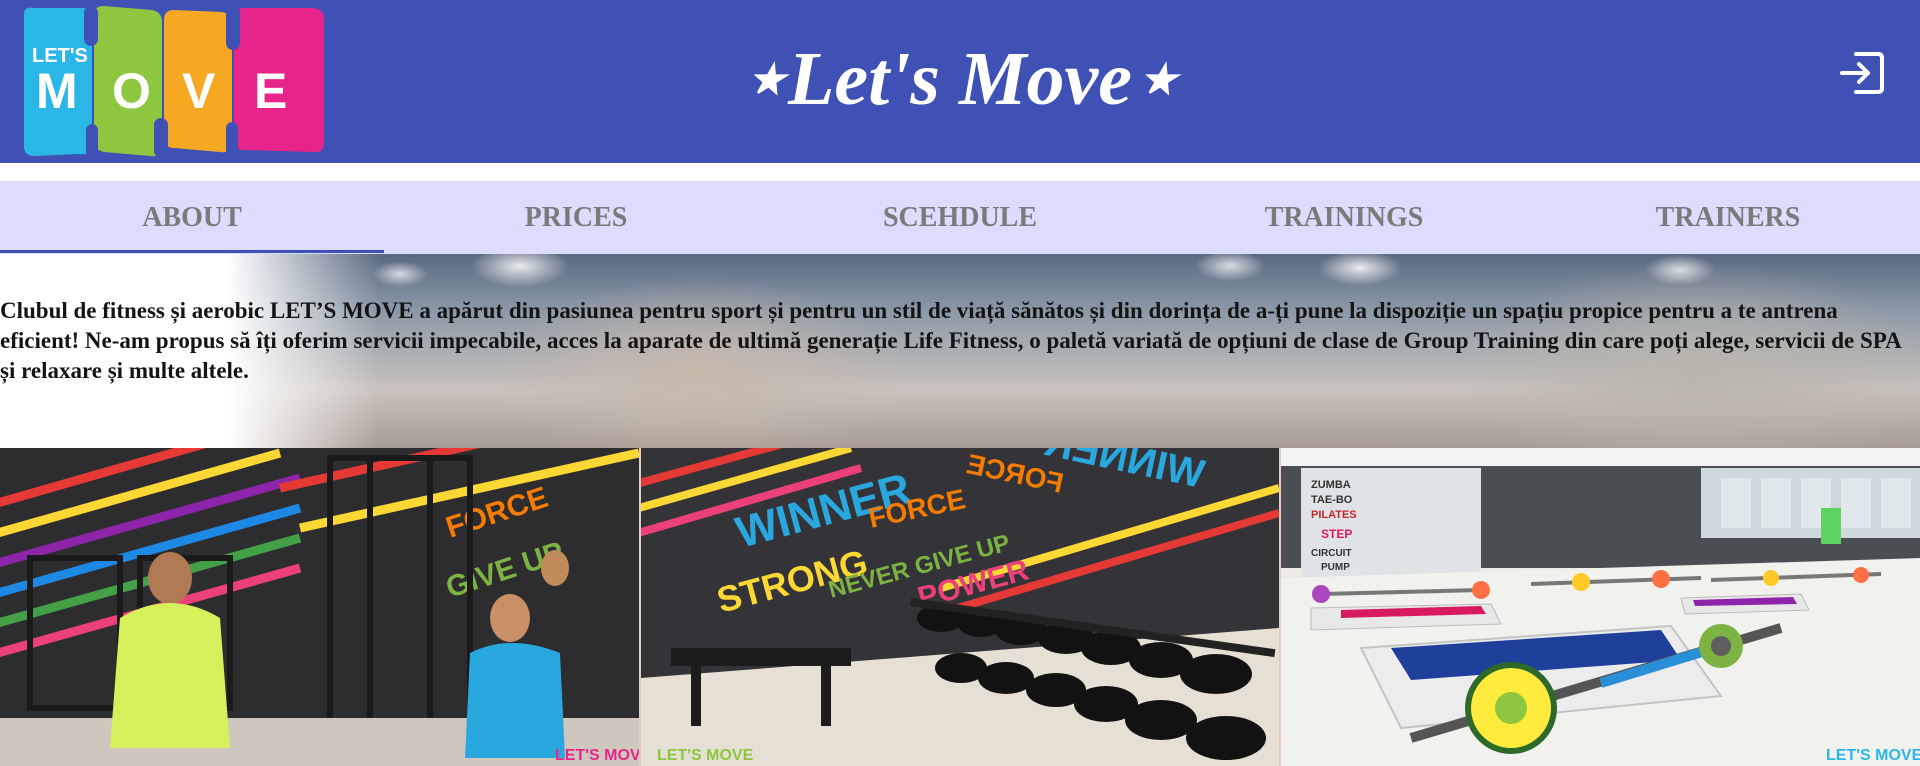 The height and width of the screenshot is (766, 1920). Describe the element at coordinates (1728, 217) in the screenshot. I see `nav-item-trainers: TRAINERS` at that location.